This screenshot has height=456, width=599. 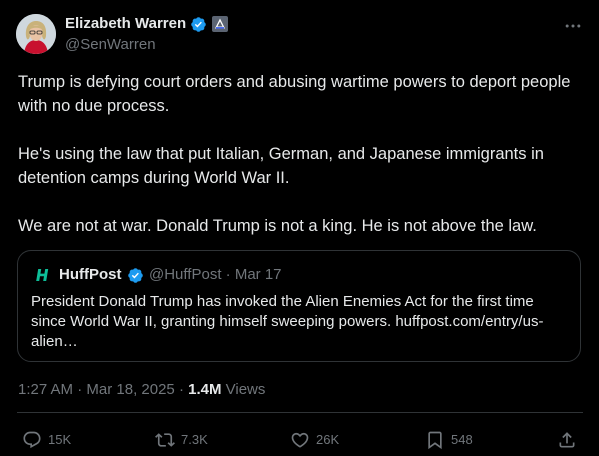 I want to click on share-button, so click(x=567, y=440).